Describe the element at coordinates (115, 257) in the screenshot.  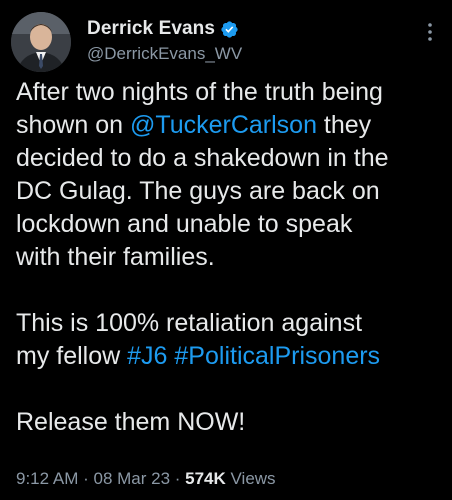
I see `tweet-line: with their families.` at that location.